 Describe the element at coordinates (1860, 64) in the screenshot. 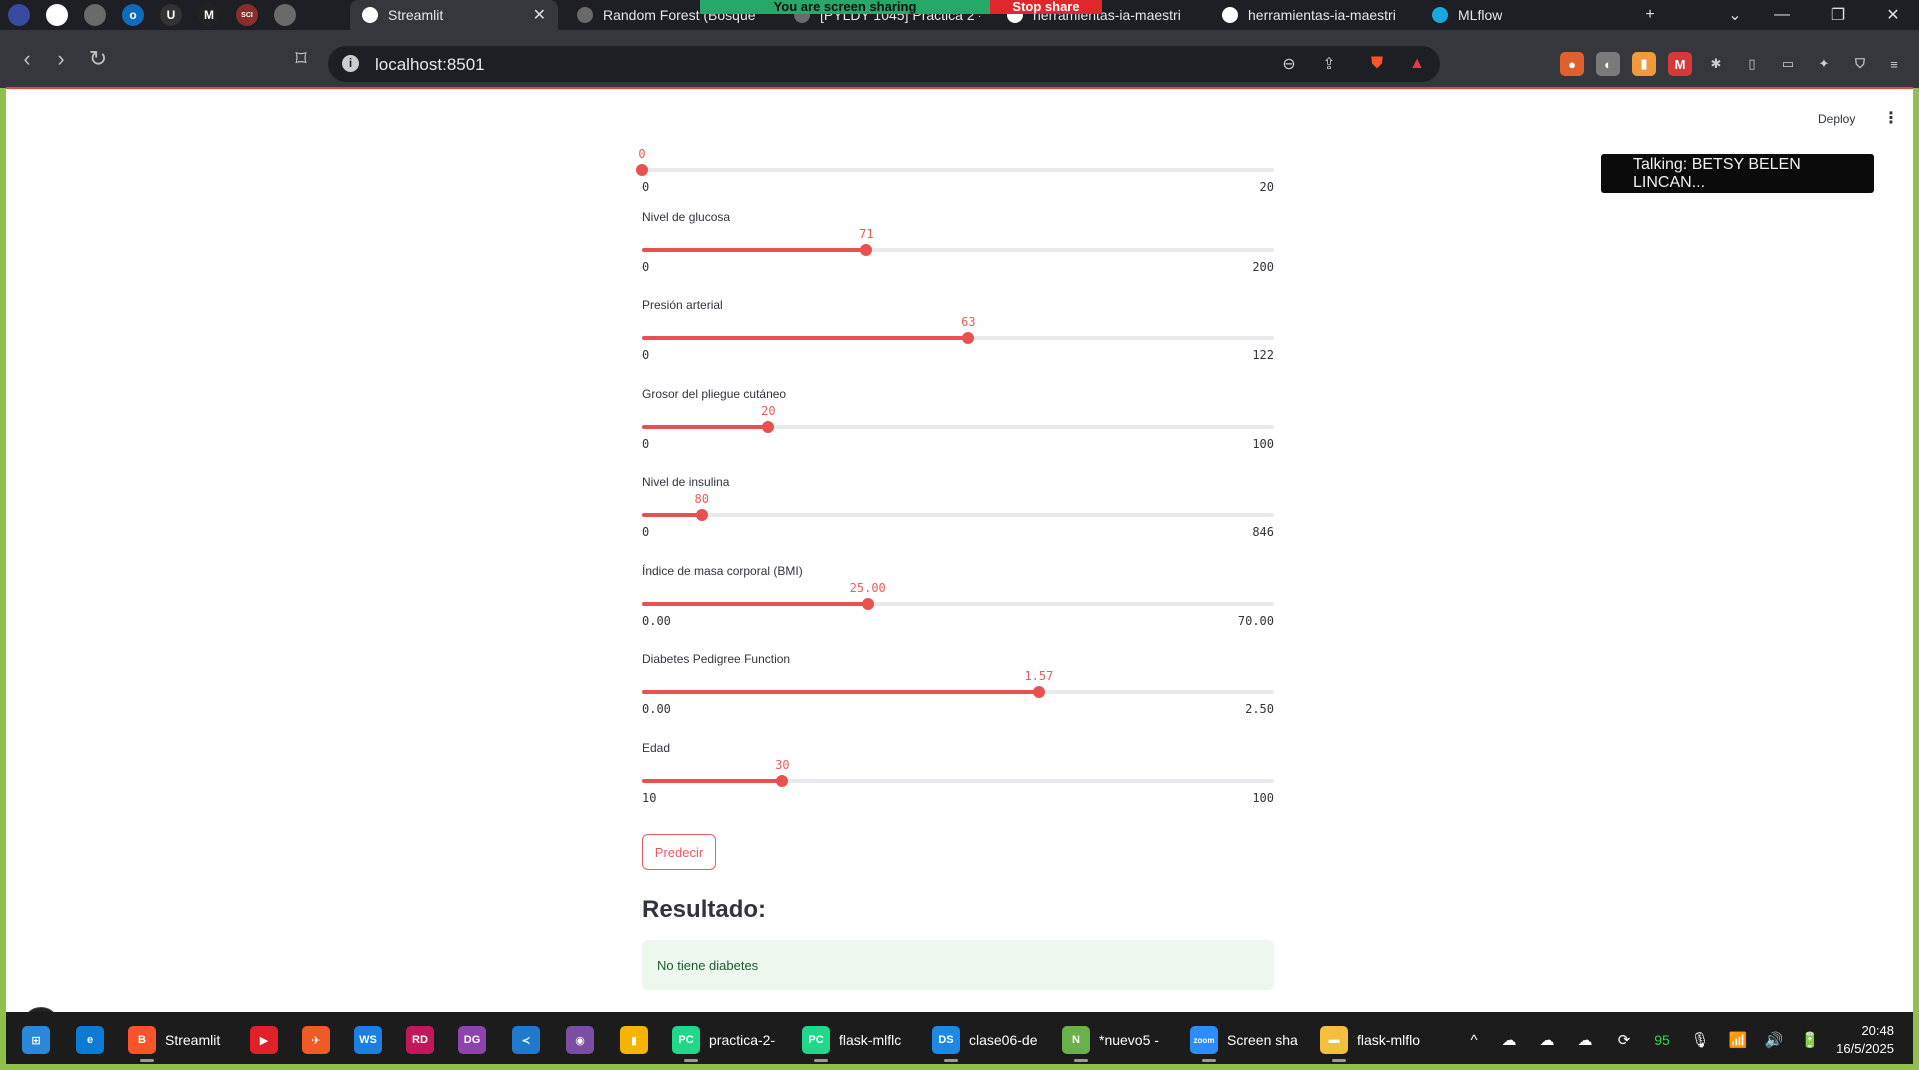

I see `vpn-icon: ⛉` at that location.